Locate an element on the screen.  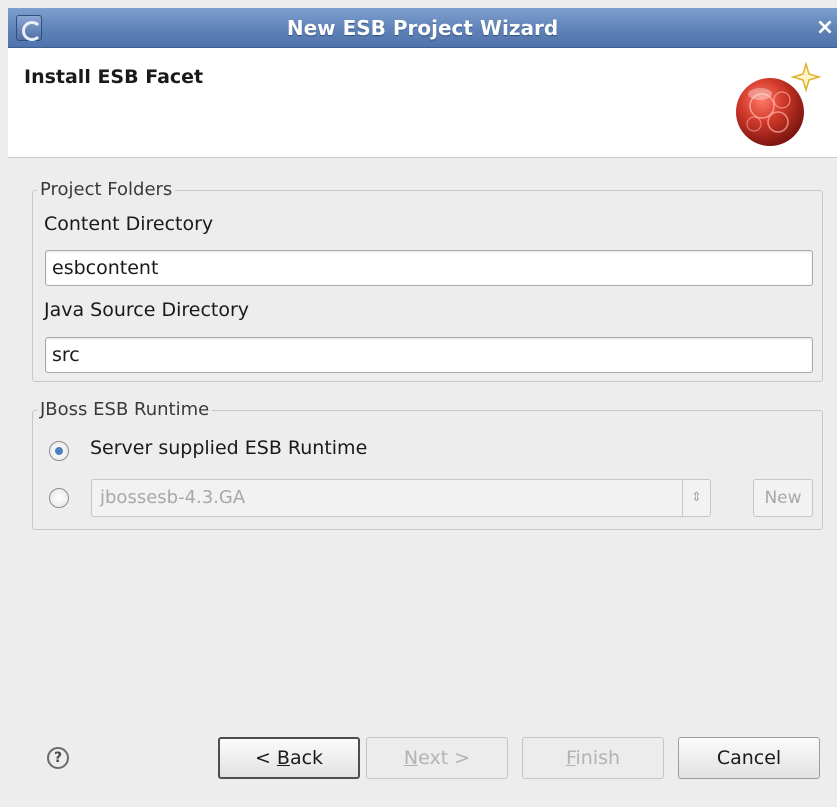
finish-button-mnemonic: F is located at coordinates (570, 758).